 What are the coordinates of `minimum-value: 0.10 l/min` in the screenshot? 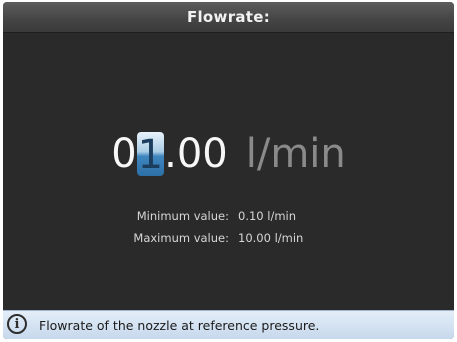 It's located at (267, 216).